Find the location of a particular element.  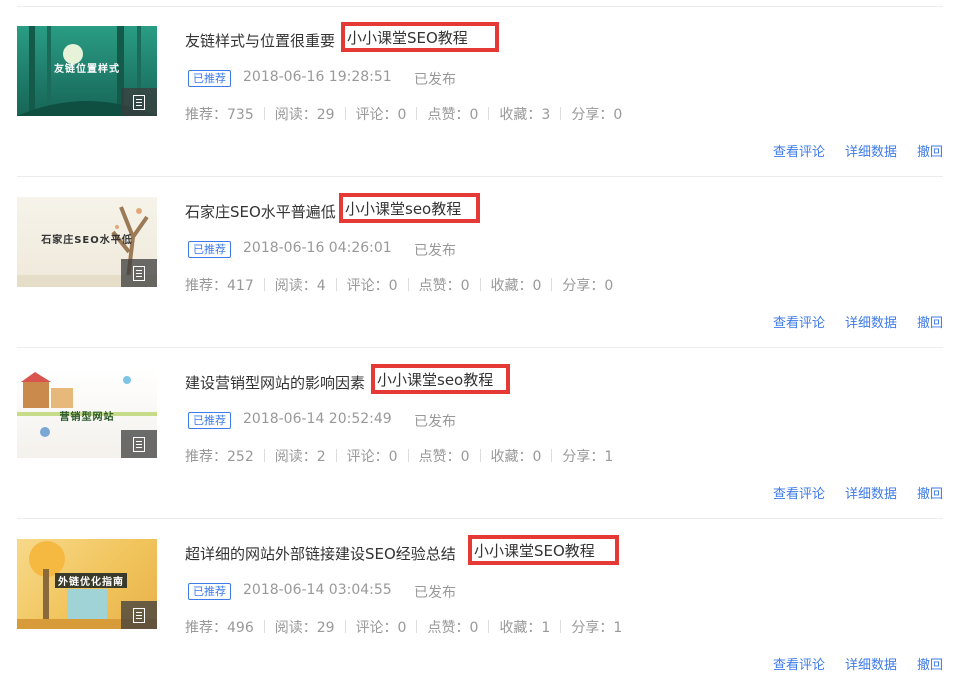

publish-datetime: 2018-06-16 04:26:01 is located at coordinates (317, 248).